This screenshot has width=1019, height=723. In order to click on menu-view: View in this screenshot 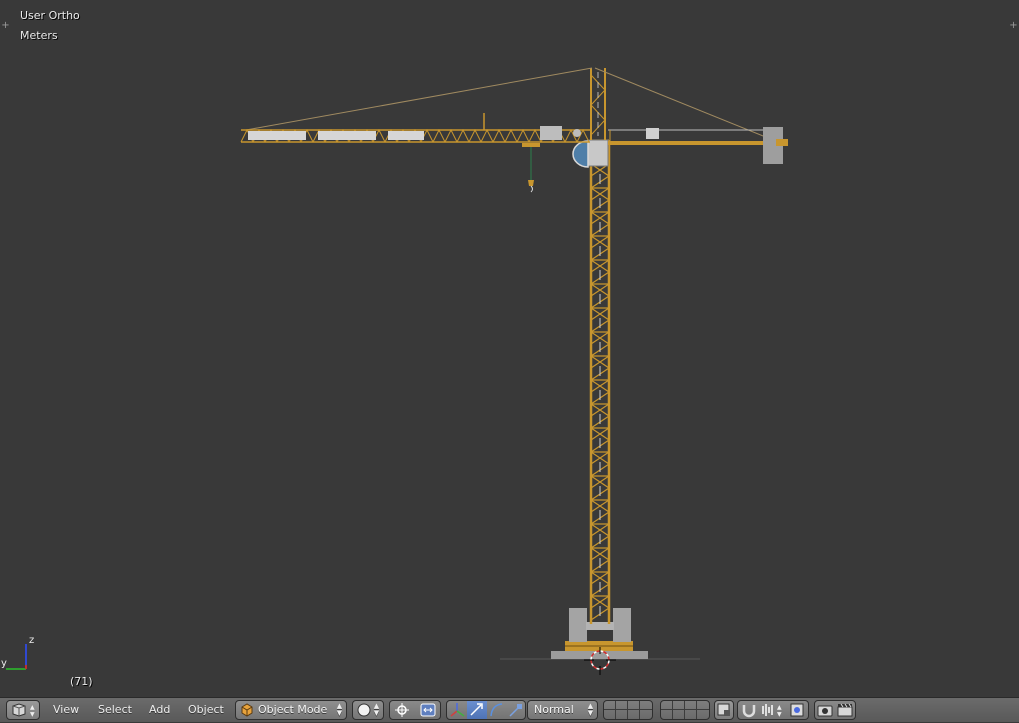, I will do `click(66, 710)`.